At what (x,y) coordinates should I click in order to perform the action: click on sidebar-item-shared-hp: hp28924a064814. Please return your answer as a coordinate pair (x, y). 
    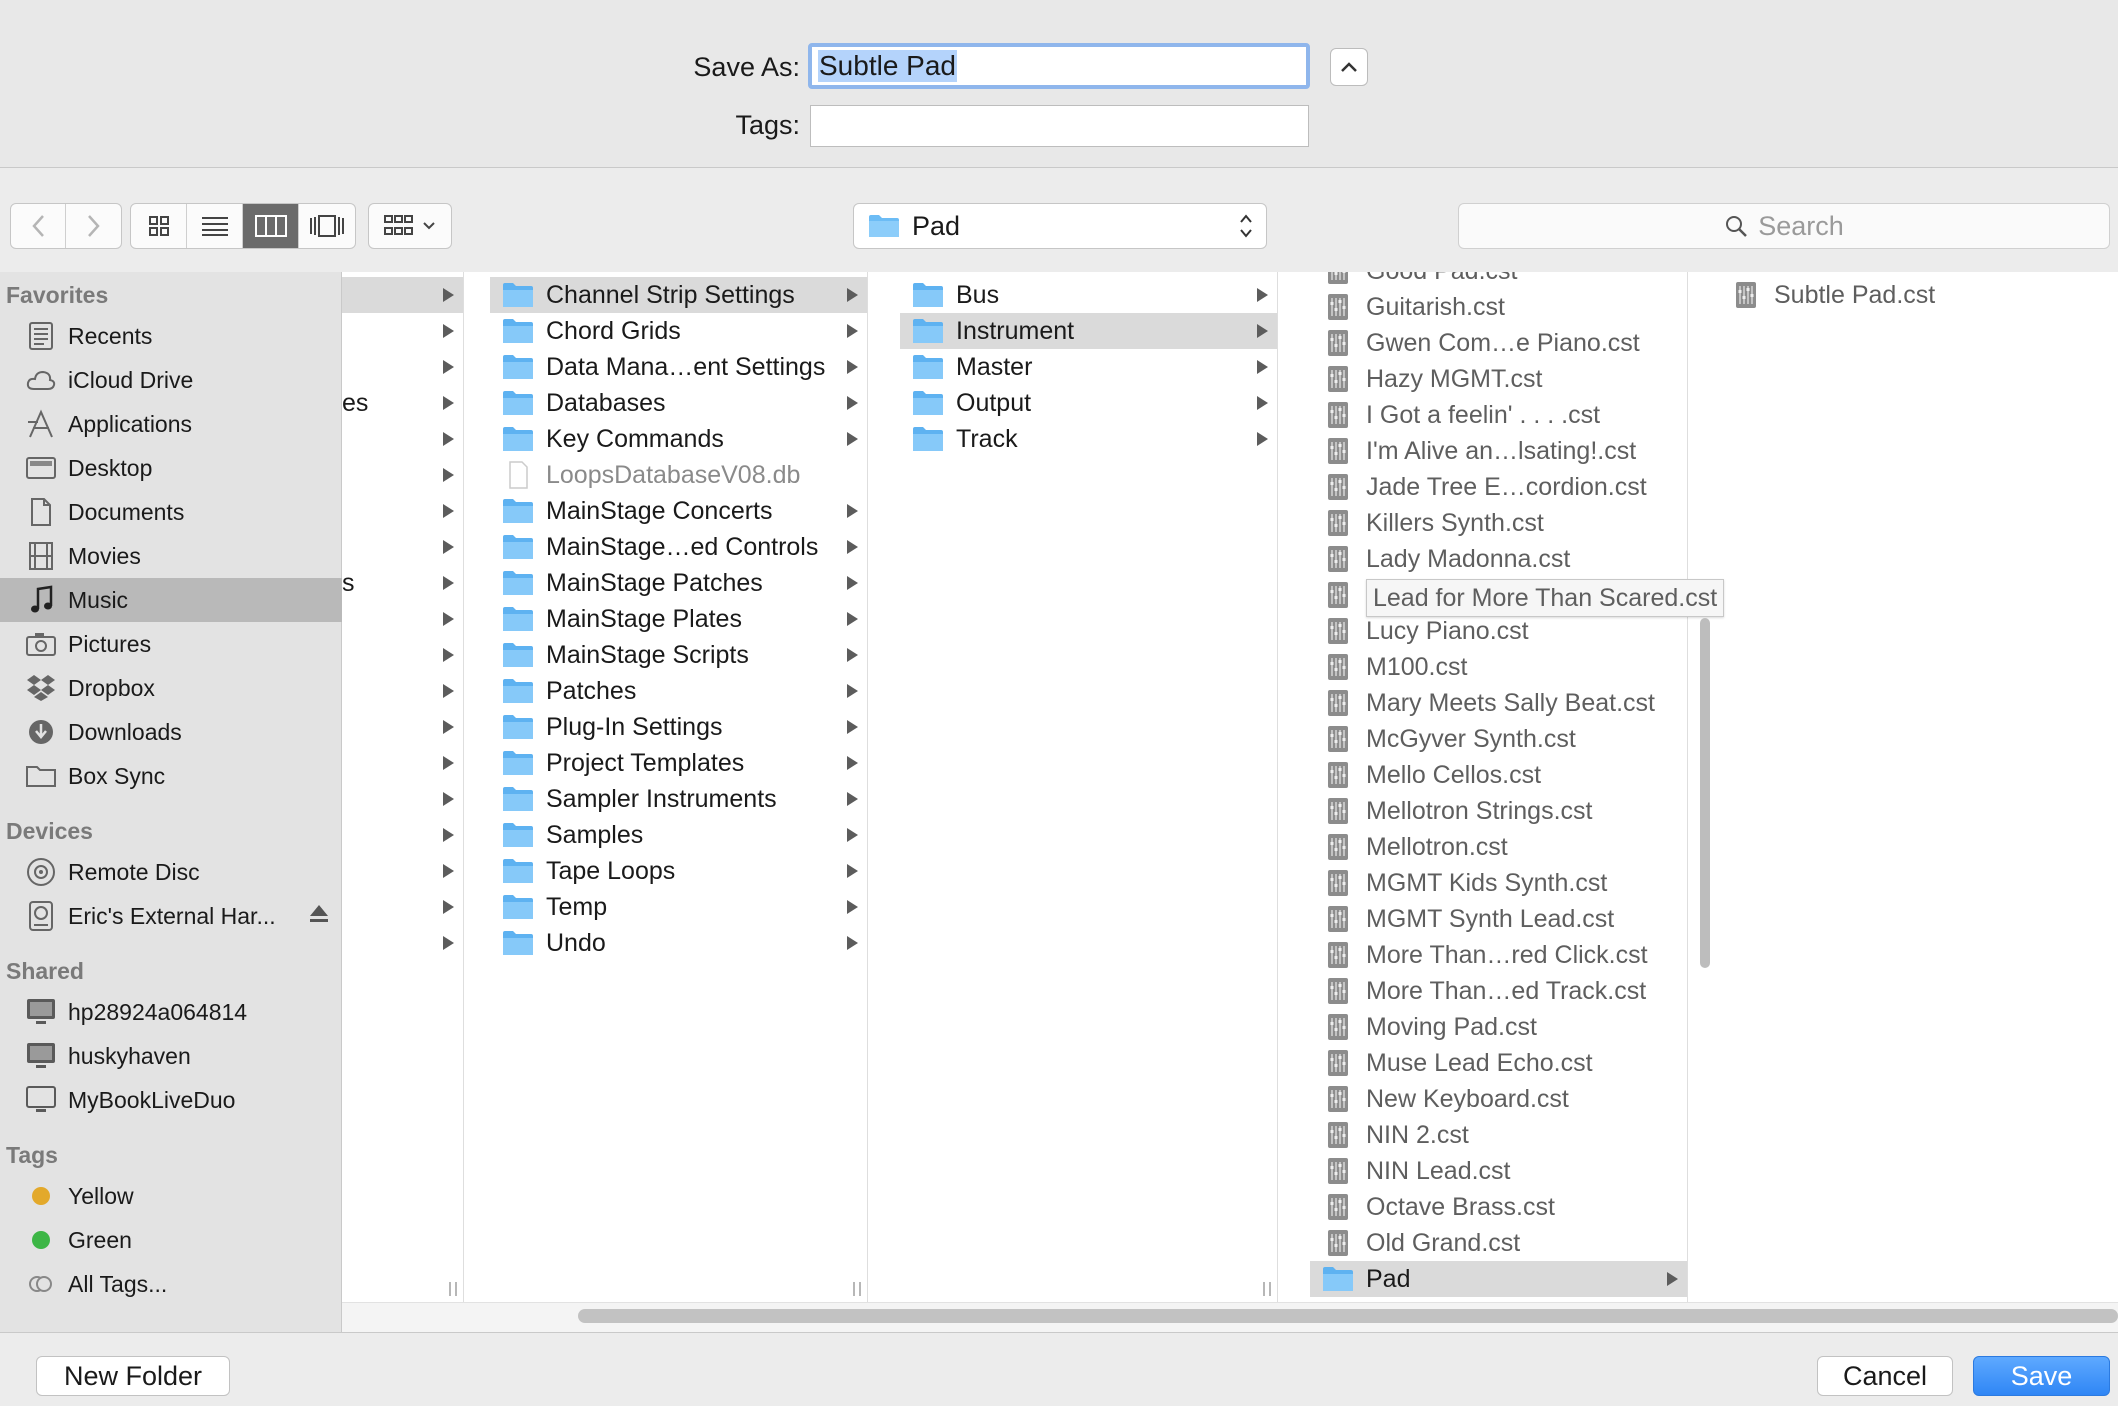
    Looking at the image, I should click on (171, 1012).